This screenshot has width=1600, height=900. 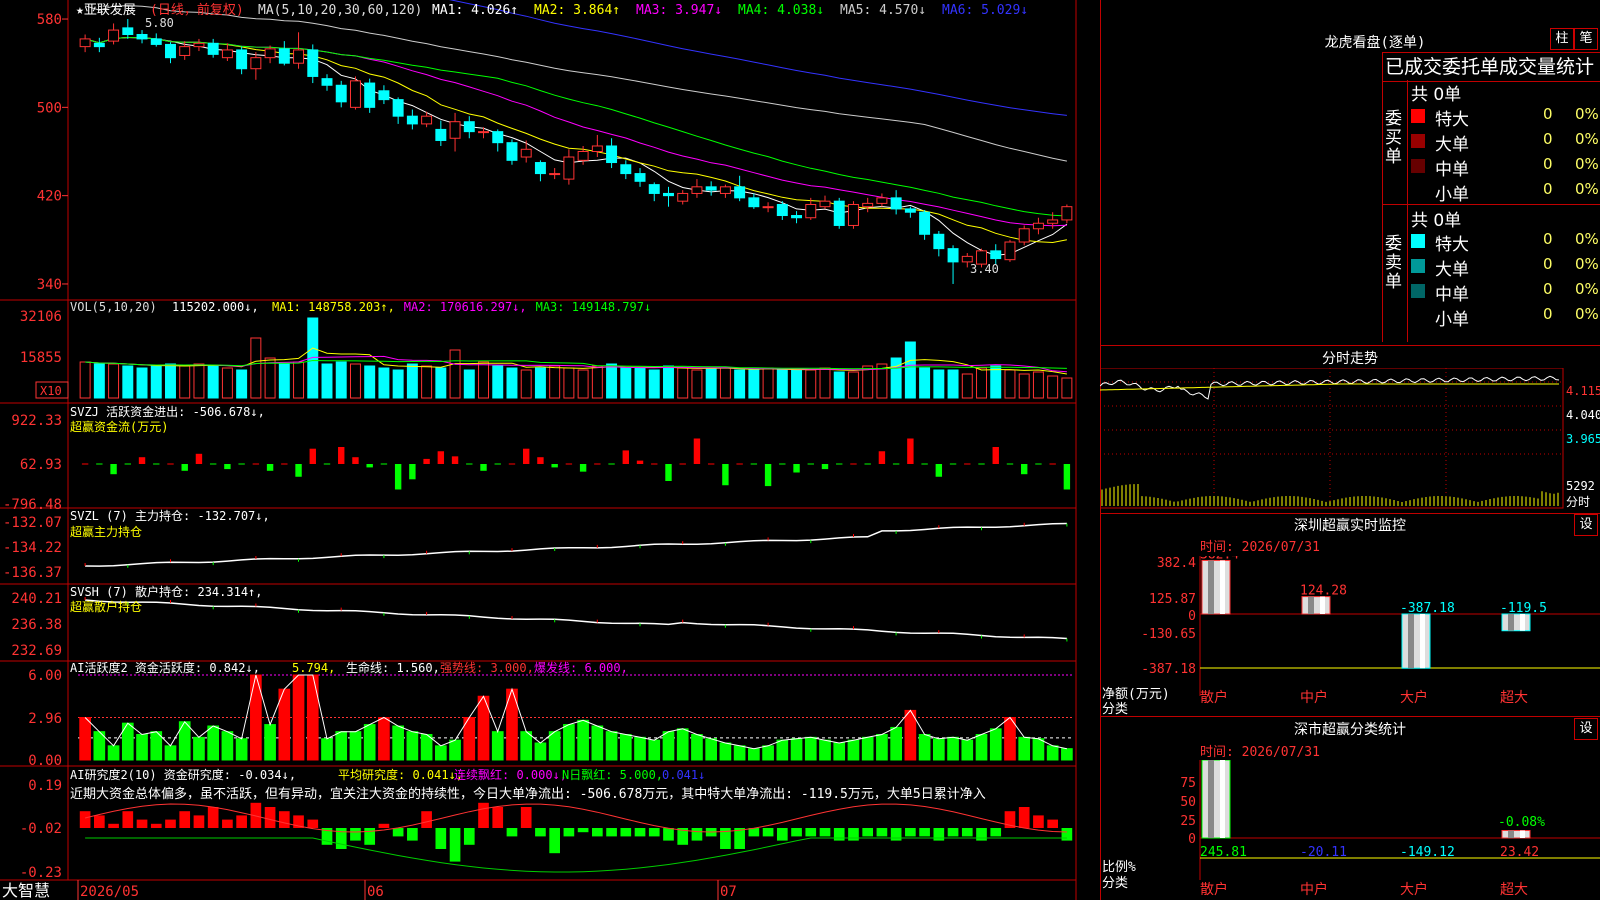 What do you see at coordinates (1223, 852) in the screenshot?
I see `class-value-label: 245.81` at bounding box center [1223, 852].